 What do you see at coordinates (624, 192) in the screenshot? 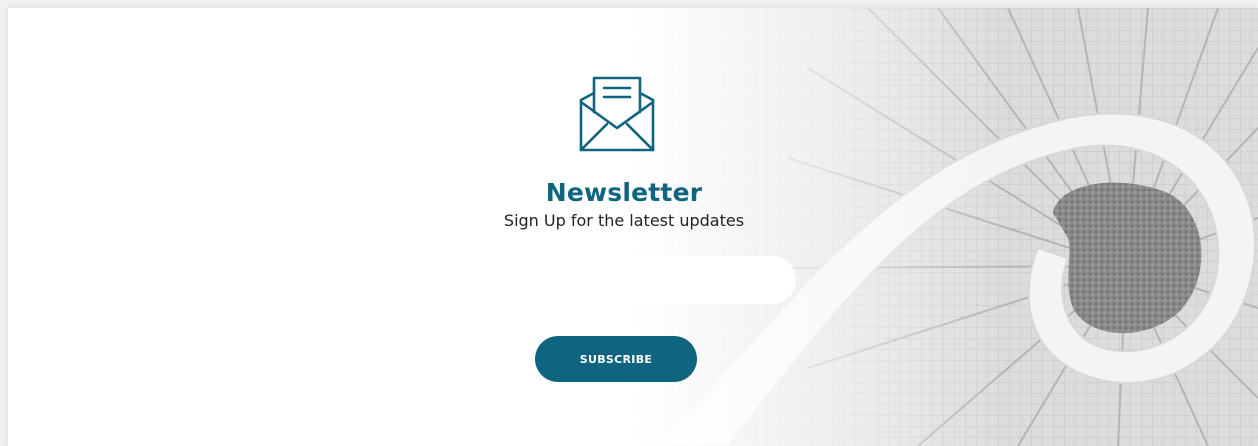
I see `newsletter-title: Newsletter` at bounding box center [624, 192].